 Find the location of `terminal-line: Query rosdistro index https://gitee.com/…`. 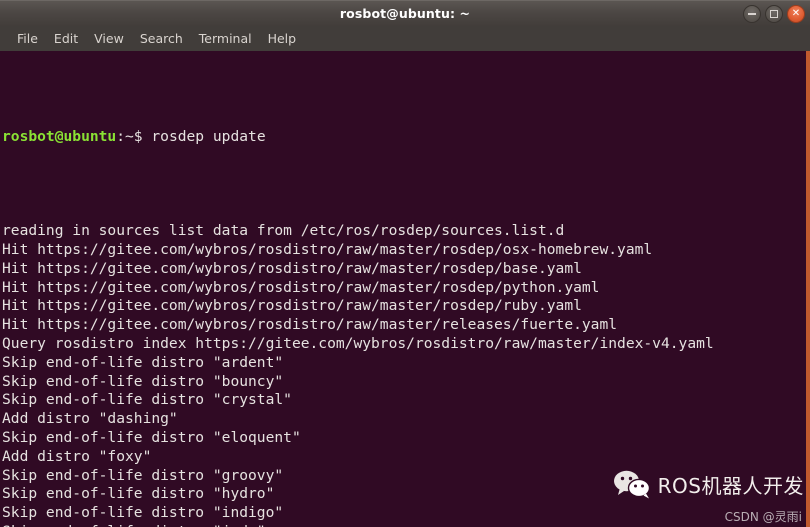

terminal-line: Query rosdistro index https://gitee.com/… is located at coordinates (358, 343).